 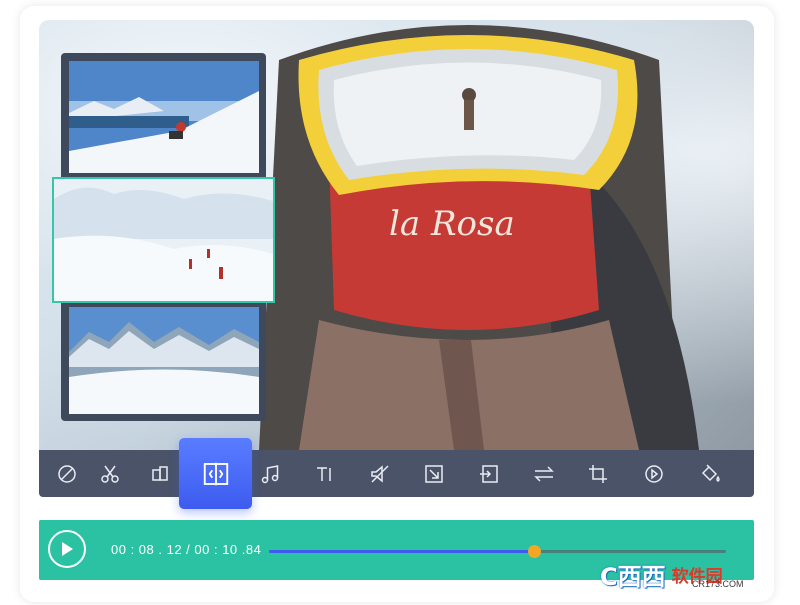 I want to click on export-tool-icon, so click(x=488, y=473).